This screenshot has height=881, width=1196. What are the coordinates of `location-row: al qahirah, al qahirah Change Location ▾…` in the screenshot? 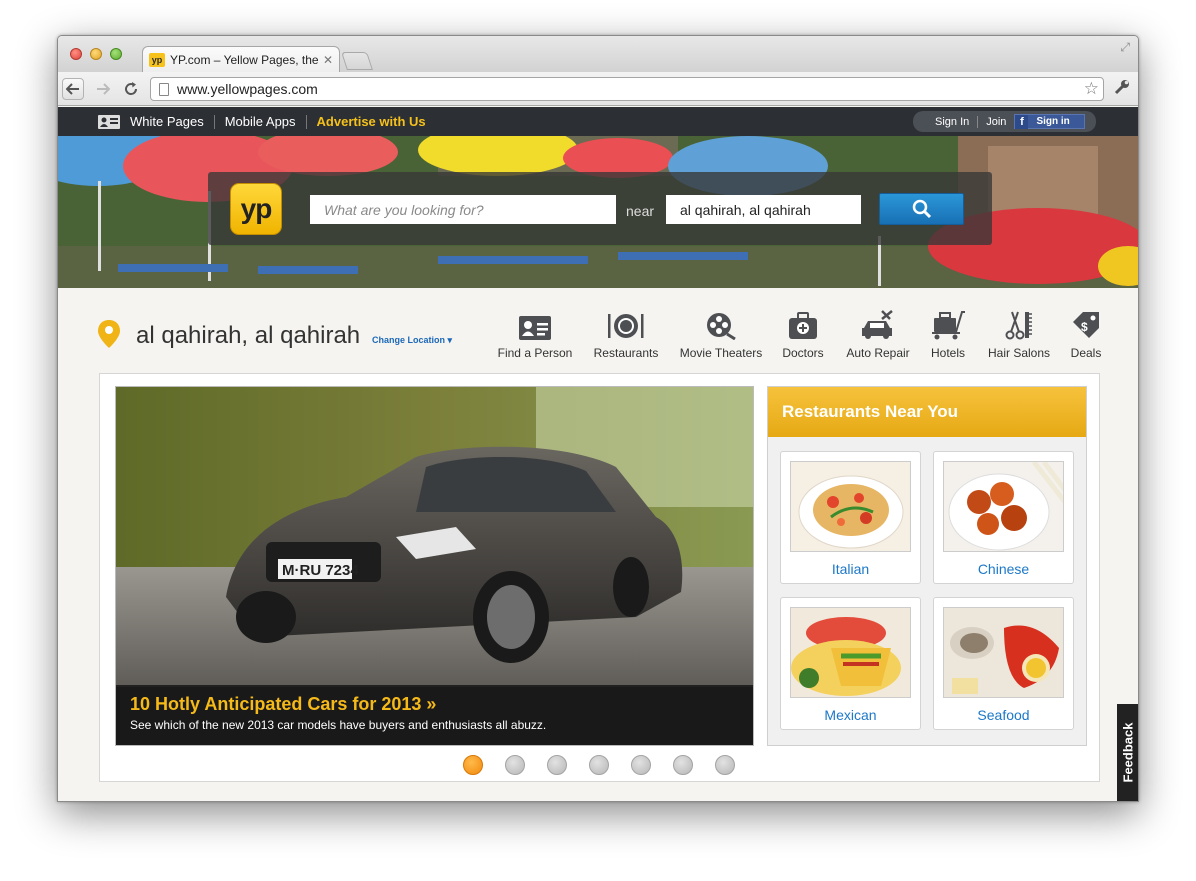 It's located at (599, 334).